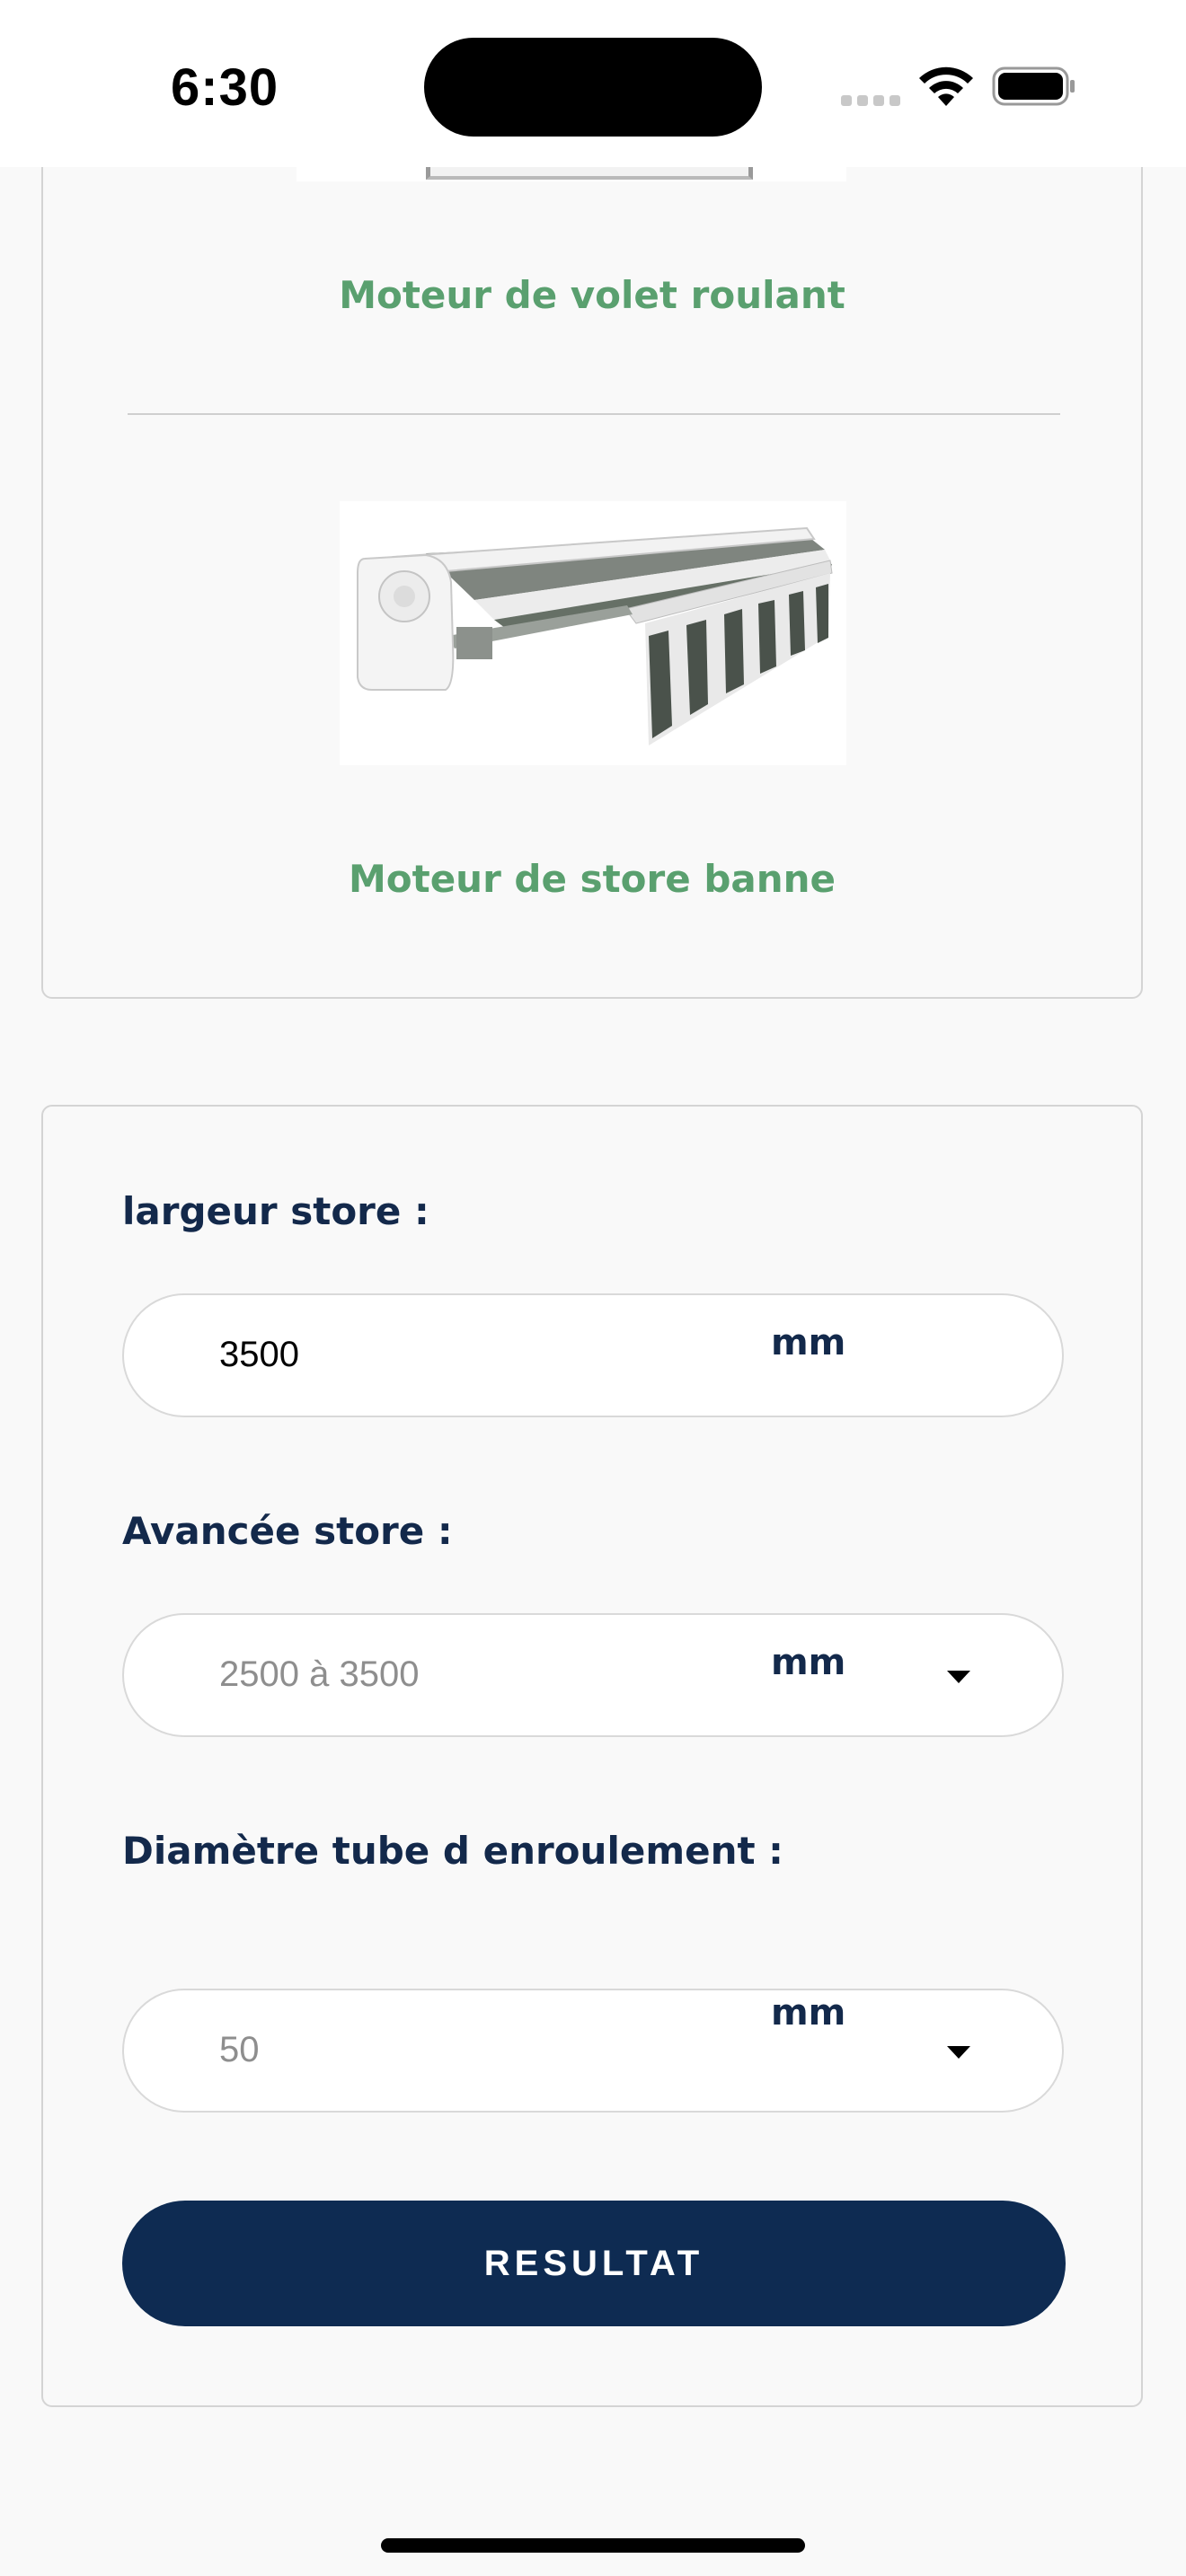 The width and height of the screenshot is (1186, 2576). I want to click on projection-unit: mm, so click(808, 1662).